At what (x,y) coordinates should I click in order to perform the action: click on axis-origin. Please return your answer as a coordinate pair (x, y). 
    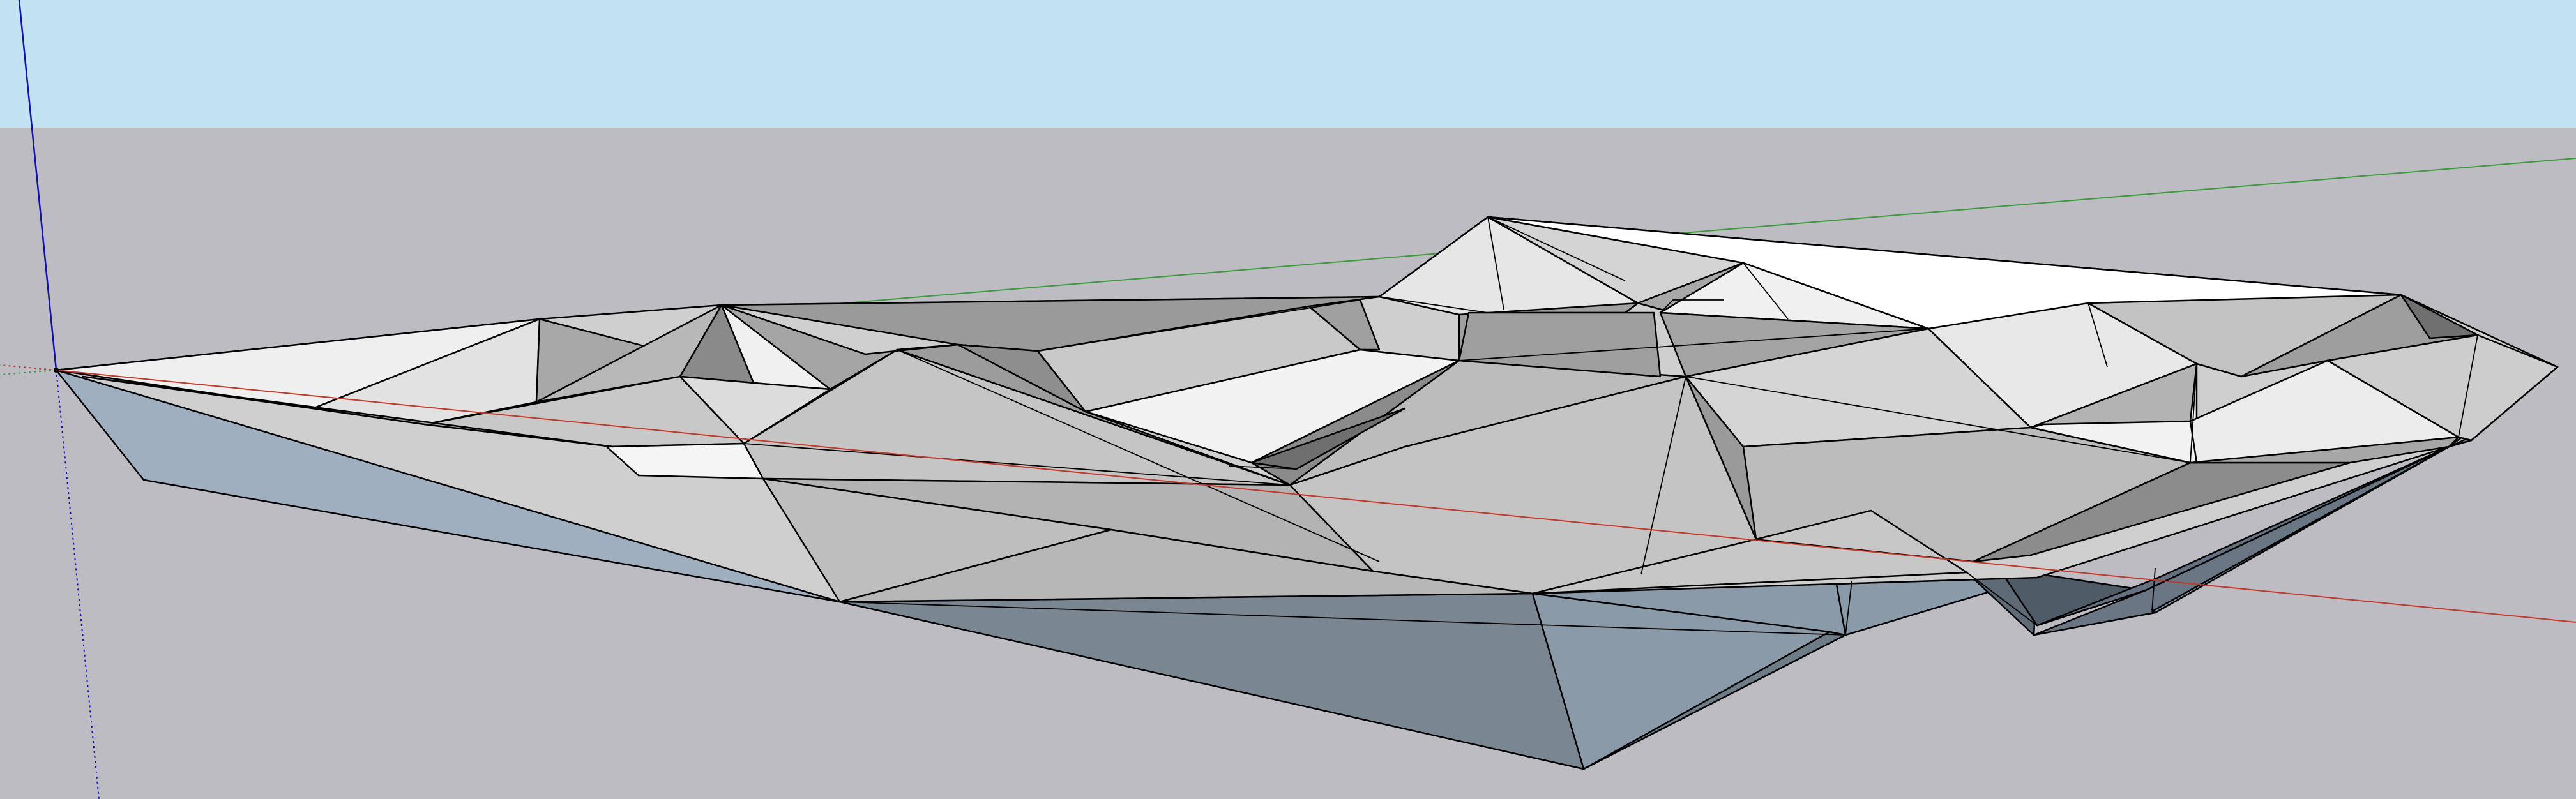
    Looking at the image, I should click on (57, 370).